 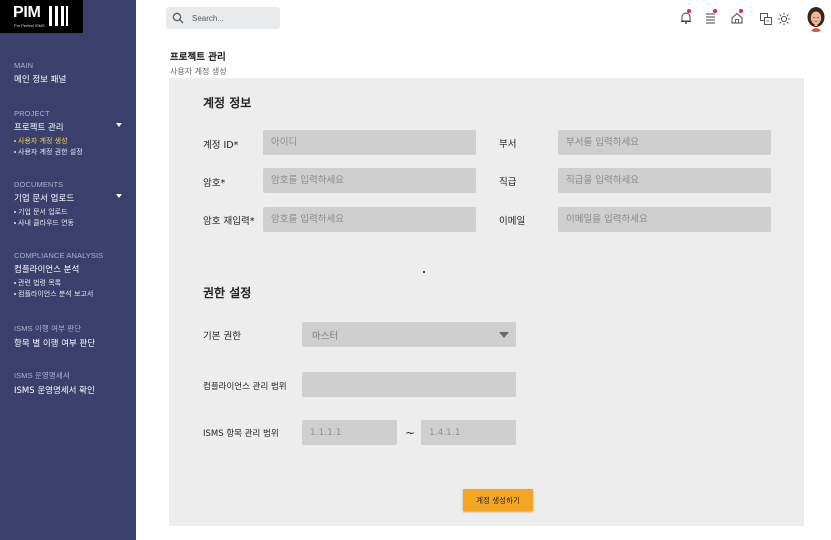 I want to click on nav-item-isms-judgement: 항목 별 이행 여부 판단, so click(x=68, y=343).